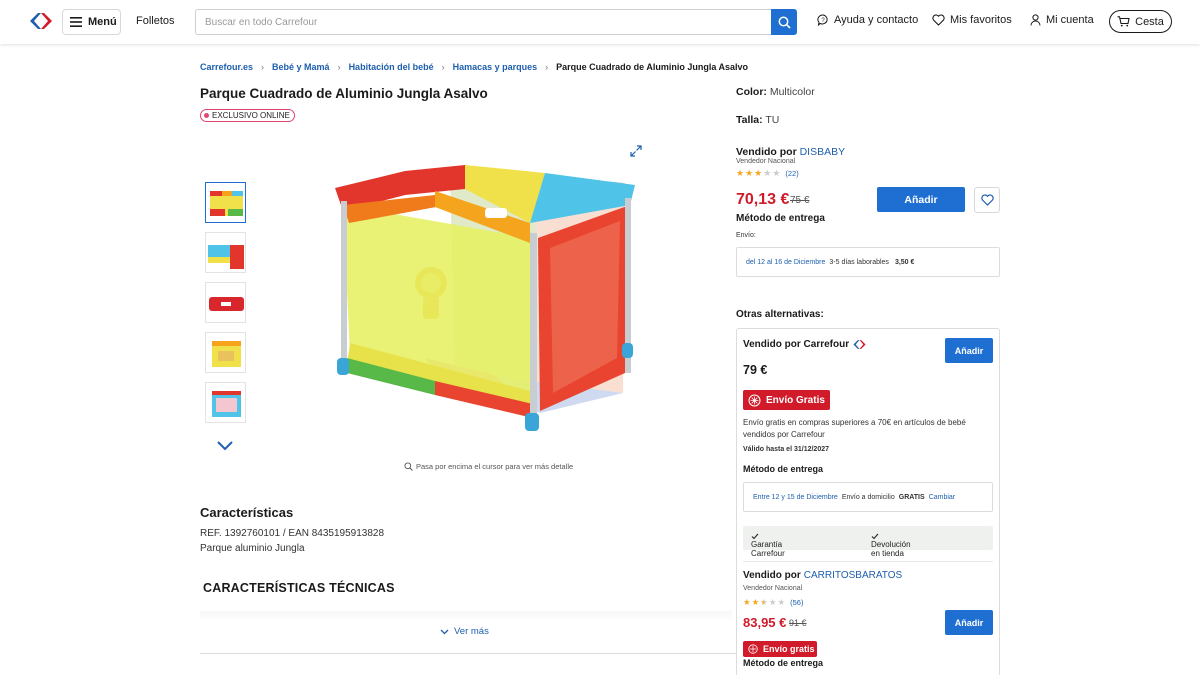  Describe the element at coordinates (226, 67) in the screenshot. I see `breadcrumb-item: Carrefour.es` at that location.